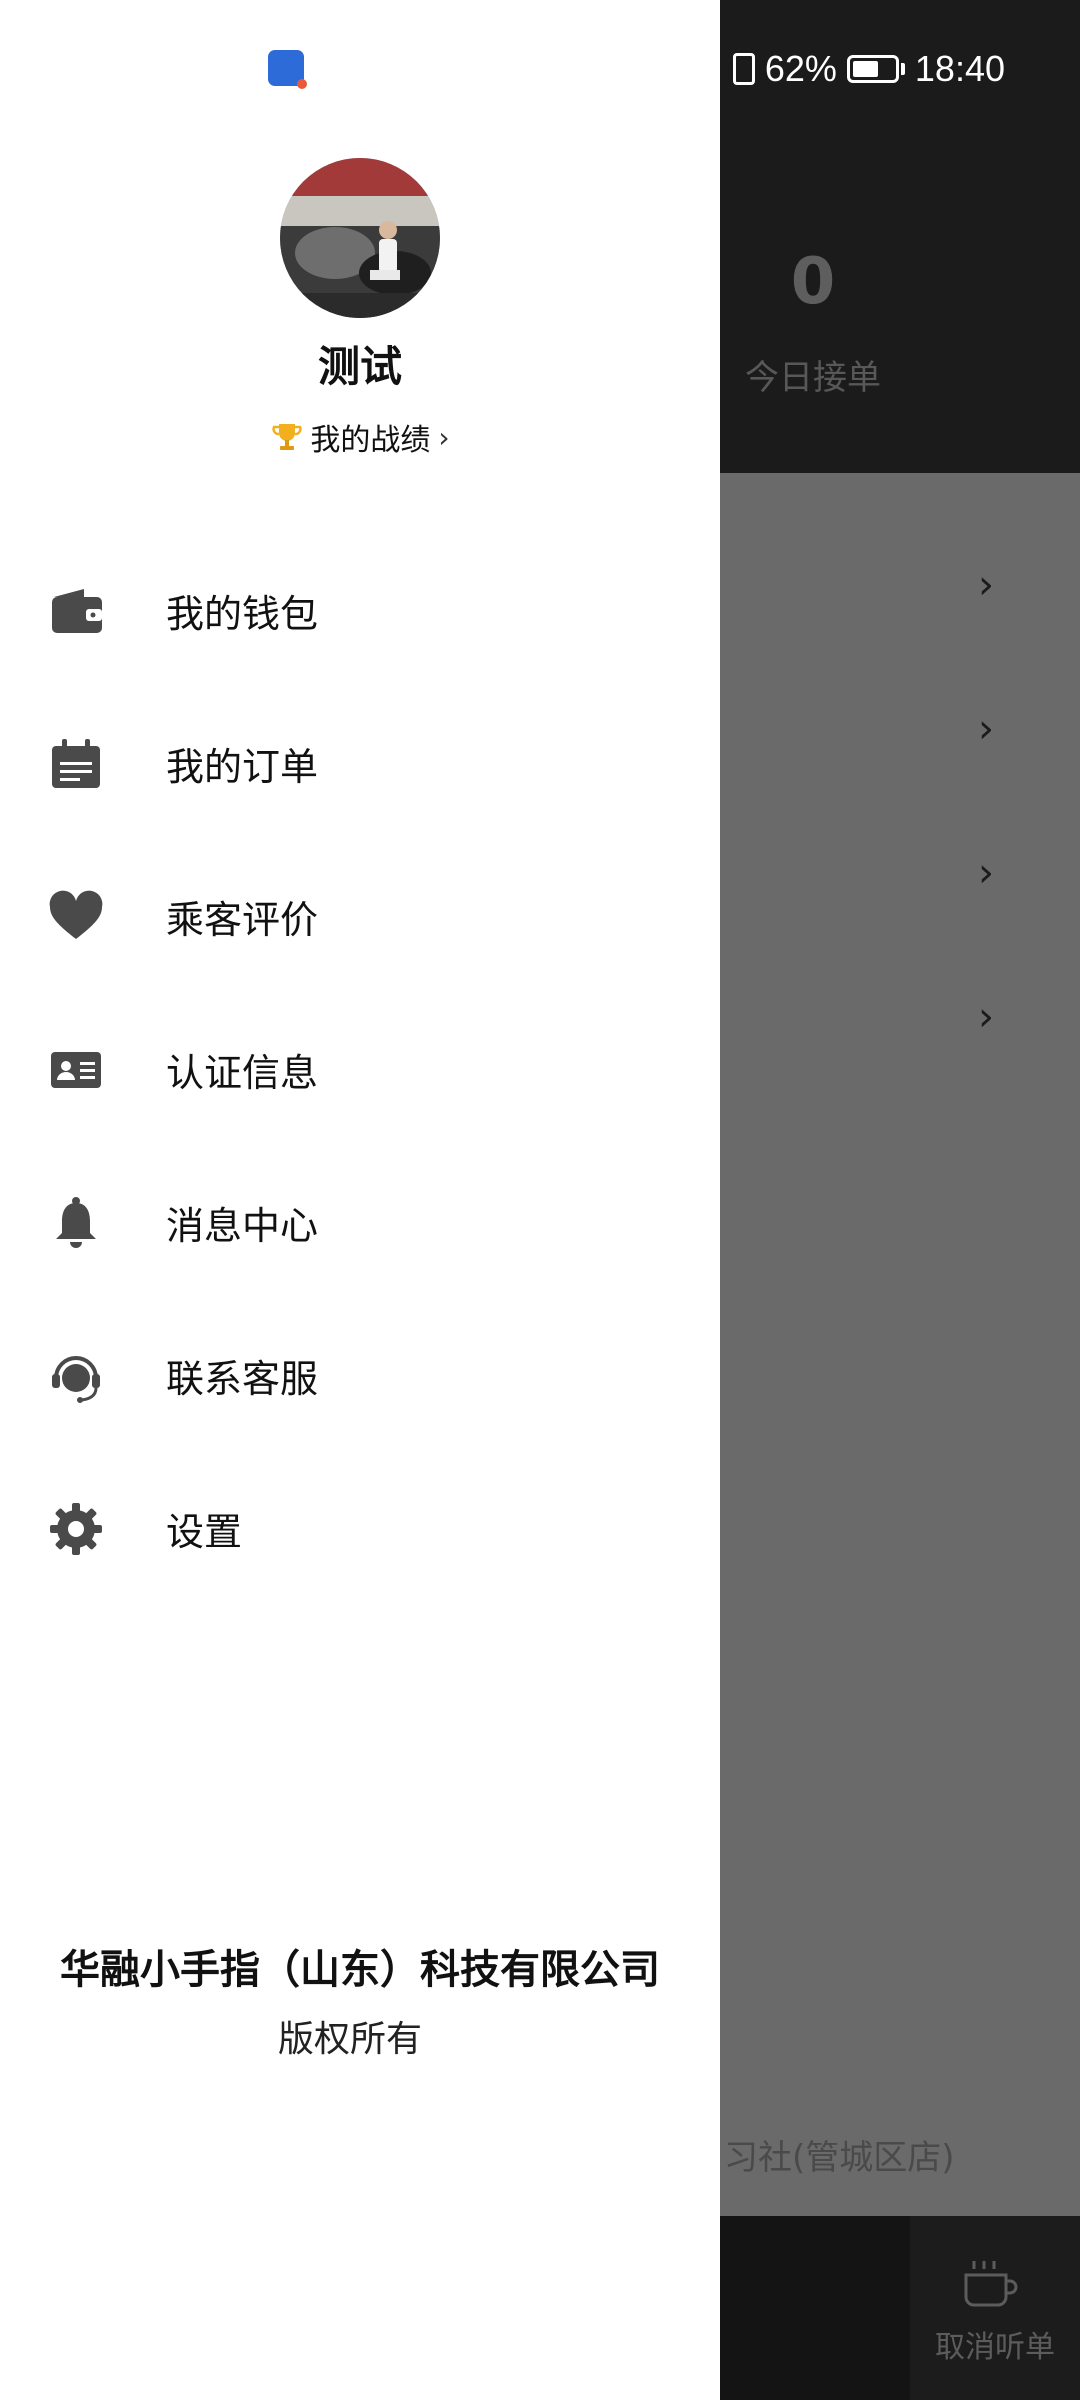 This screenshot has width=1080, height=2400. I want to click on copyright-text: 版权所有, so click(349, 2039).